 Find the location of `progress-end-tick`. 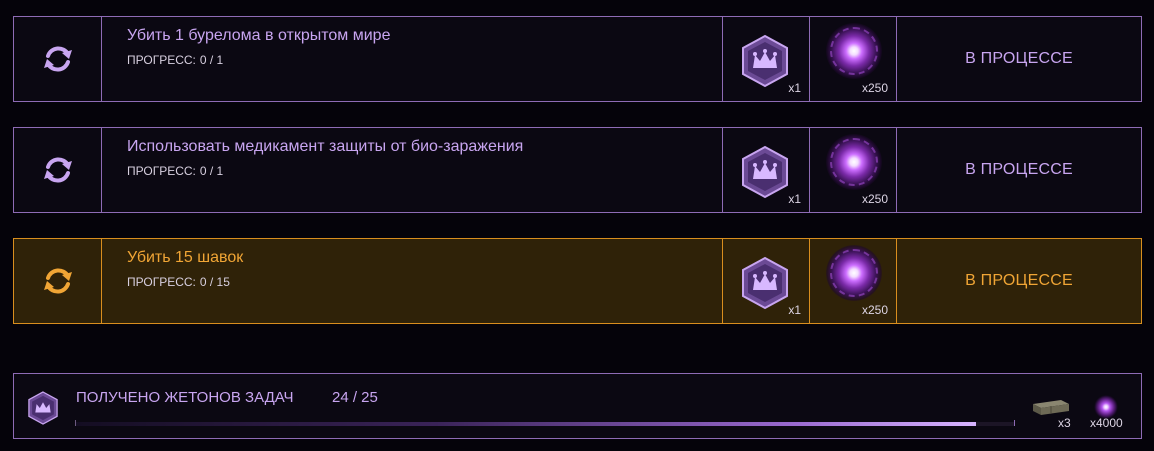

progress-end-tick is located at coordinates (1014, 423).